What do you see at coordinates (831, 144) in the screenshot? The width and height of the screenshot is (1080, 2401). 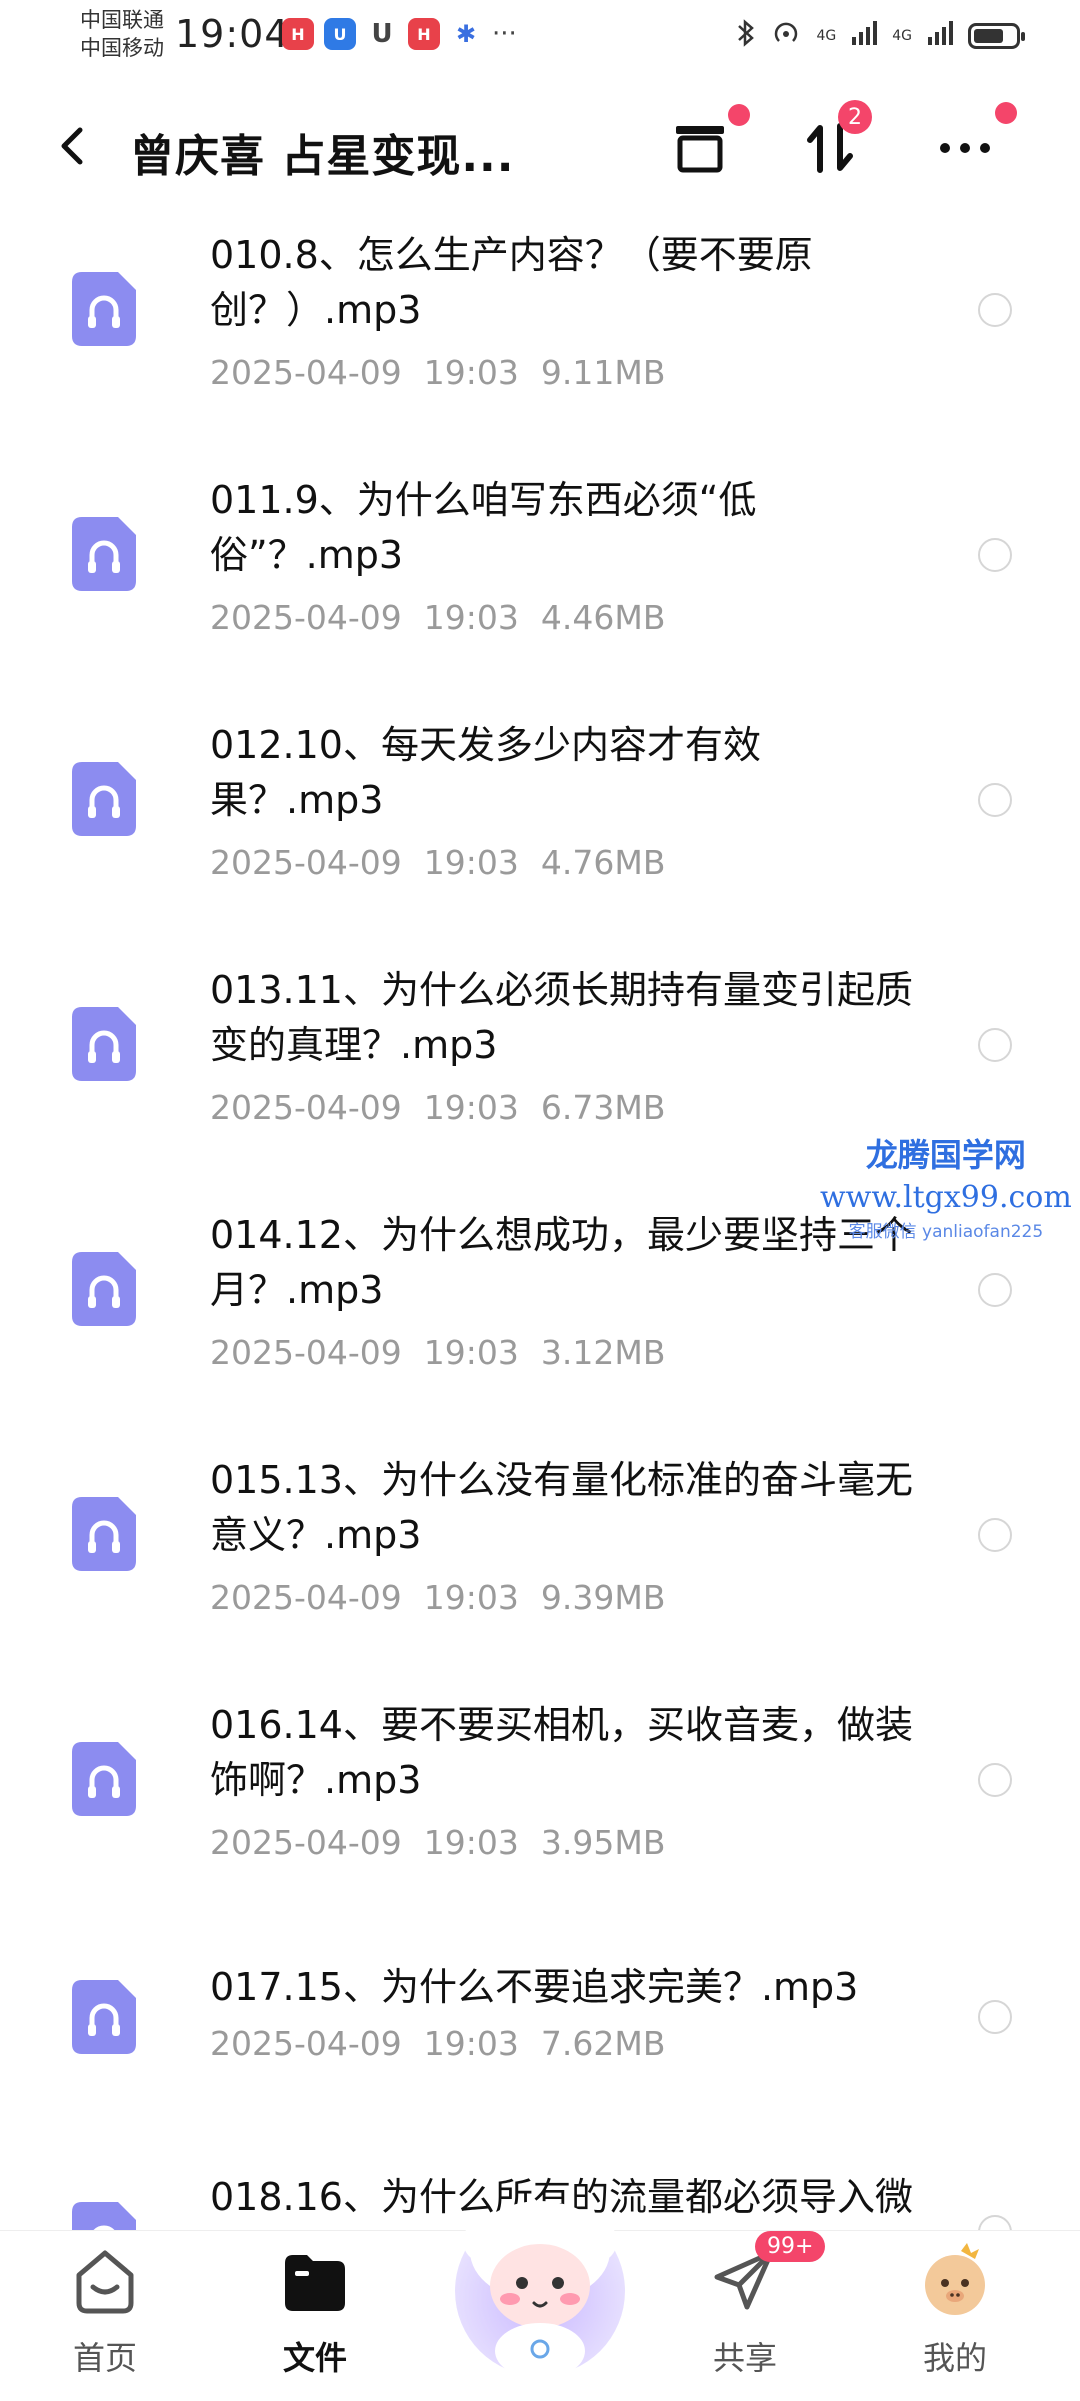 I see `sort-button: 2` at bounding box center [831, 144].